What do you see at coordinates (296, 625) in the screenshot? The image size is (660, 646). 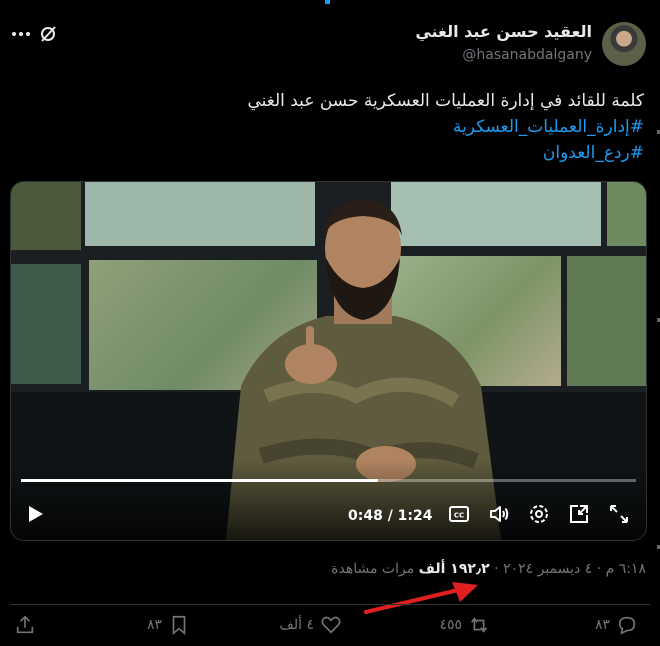 I see `like-count: ٤ ألف` at bounding box center [296, 625].